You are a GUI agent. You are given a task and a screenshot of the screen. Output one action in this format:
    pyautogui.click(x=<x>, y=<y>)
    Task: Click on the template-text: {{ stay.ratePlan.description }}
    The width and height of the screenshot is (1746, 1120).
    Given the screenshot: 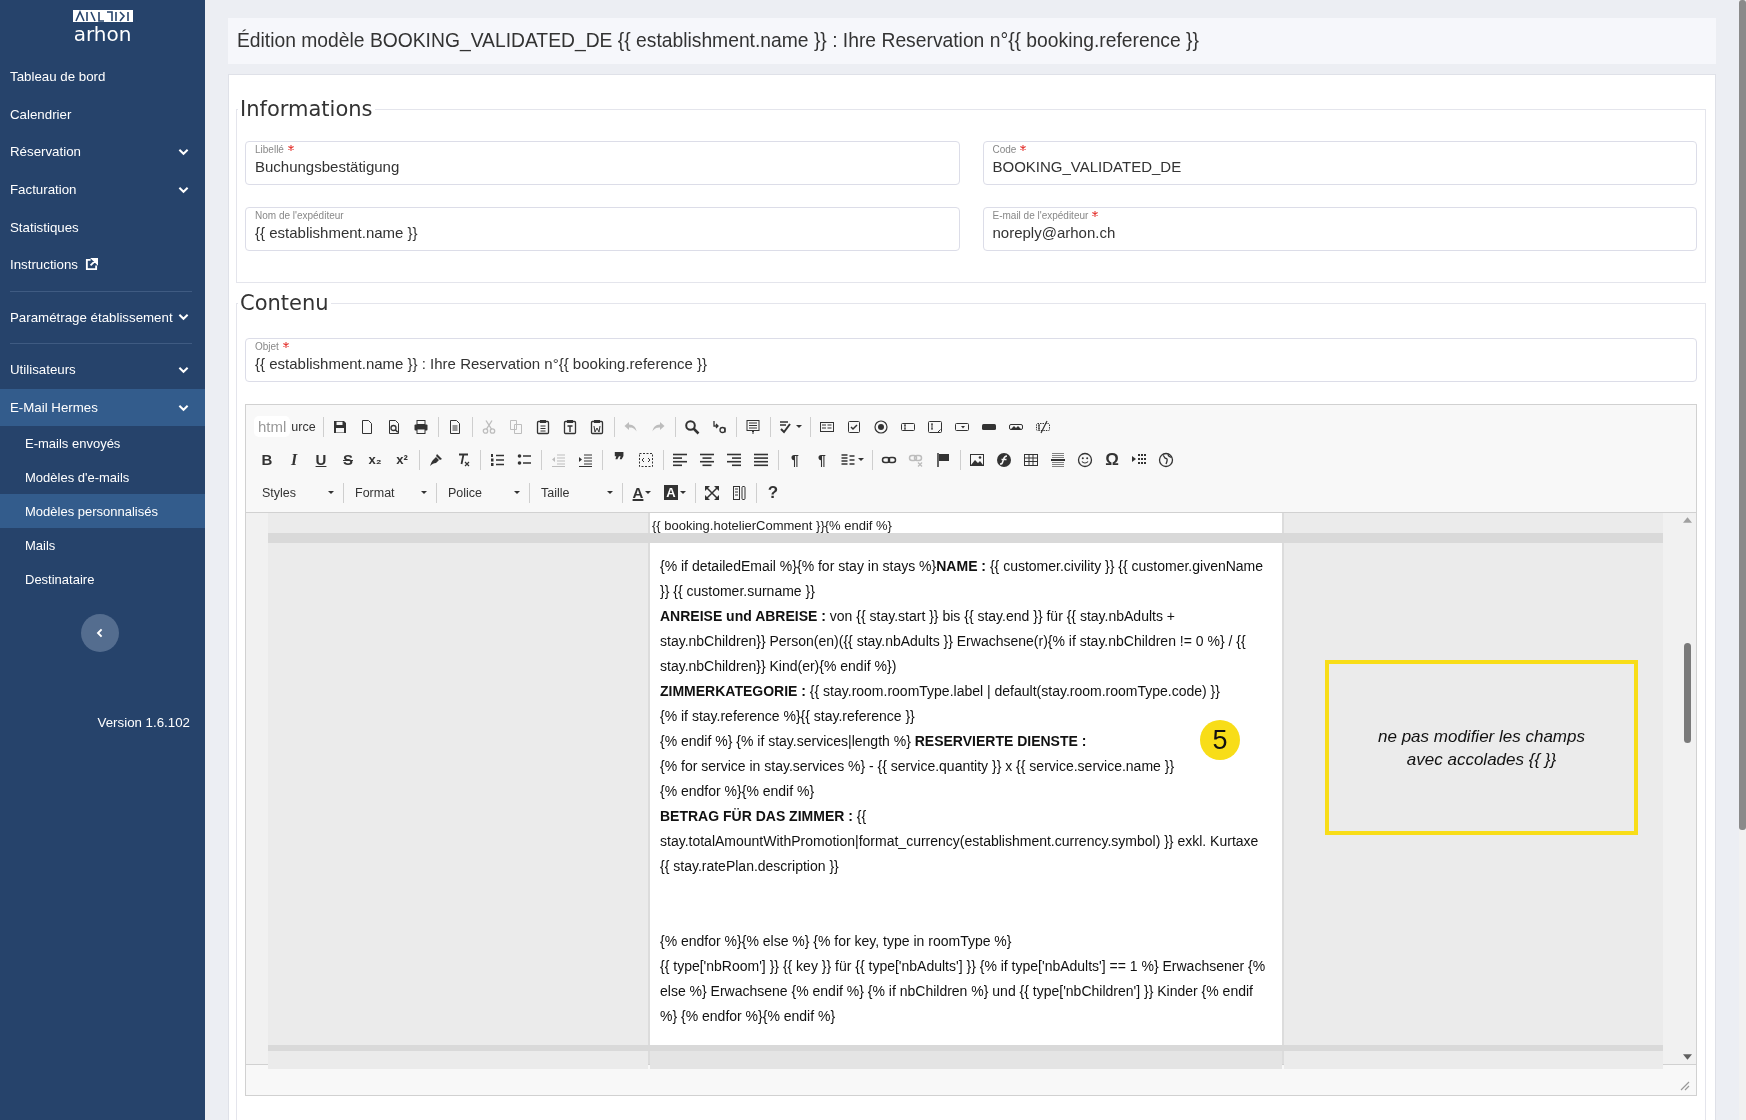 What is the action you would take?
    pyautogui.click(x=749, y=866)
    